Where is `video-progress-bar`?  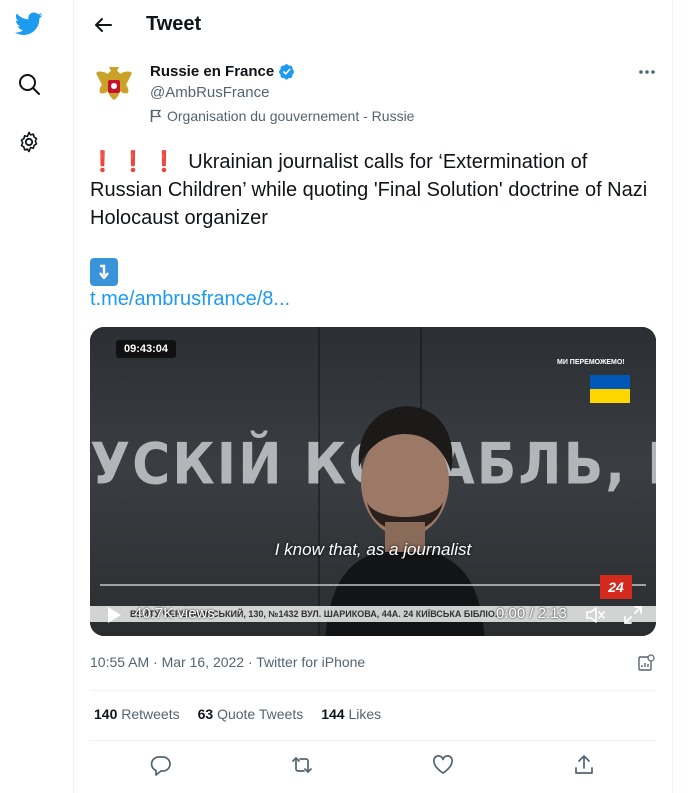 video-progress-bar is located at coordinates (373, 585).